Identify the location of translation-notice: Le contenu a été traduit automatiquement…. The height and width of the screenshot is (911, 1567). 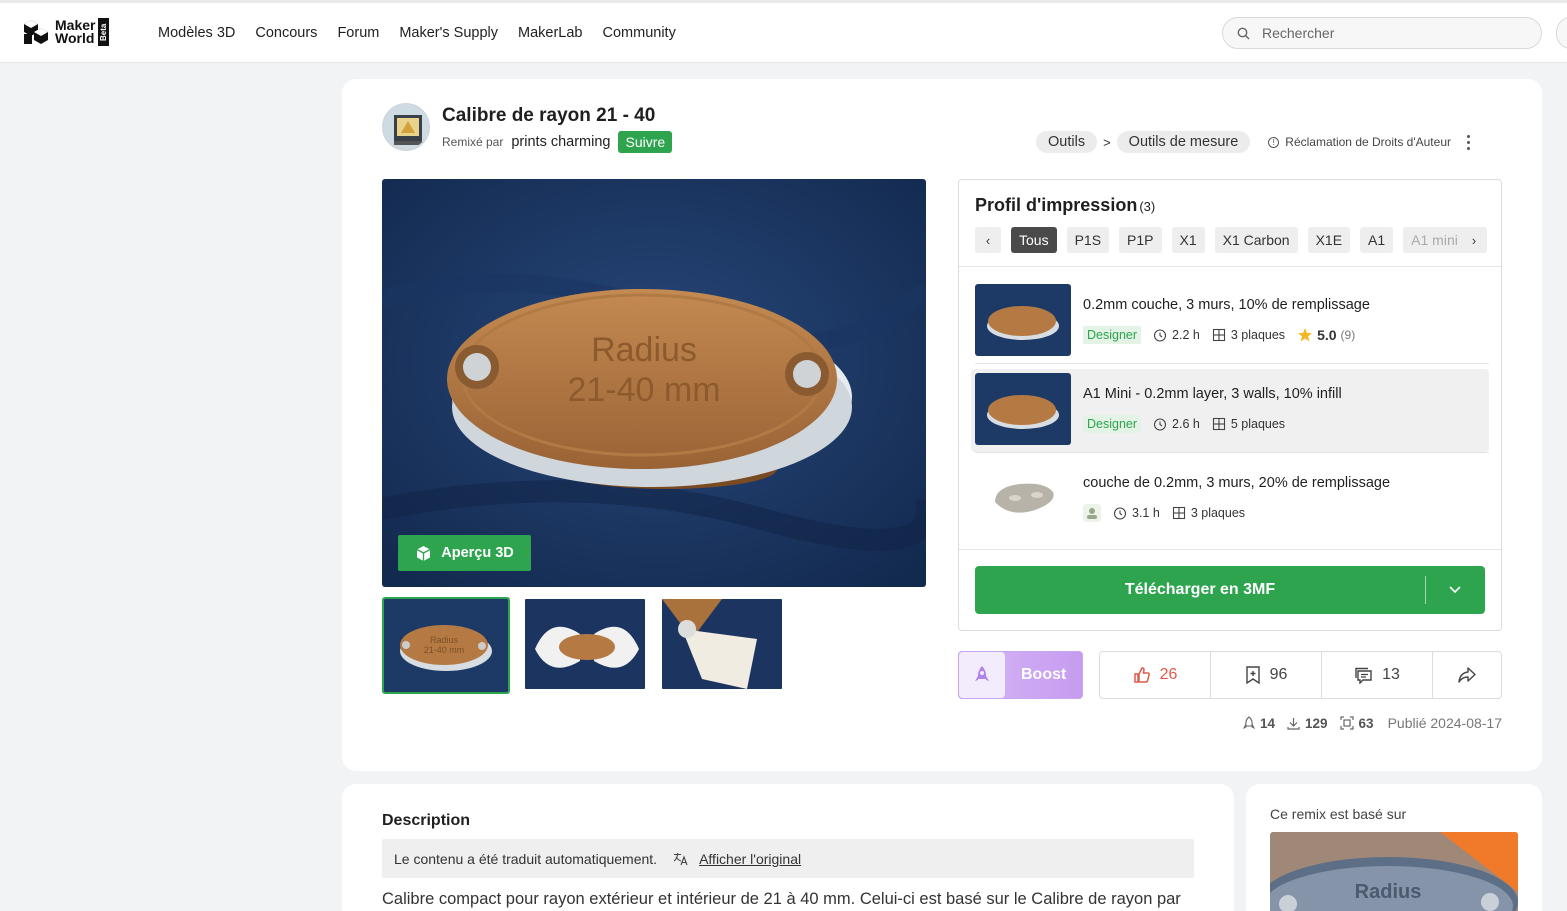
(788, 858).